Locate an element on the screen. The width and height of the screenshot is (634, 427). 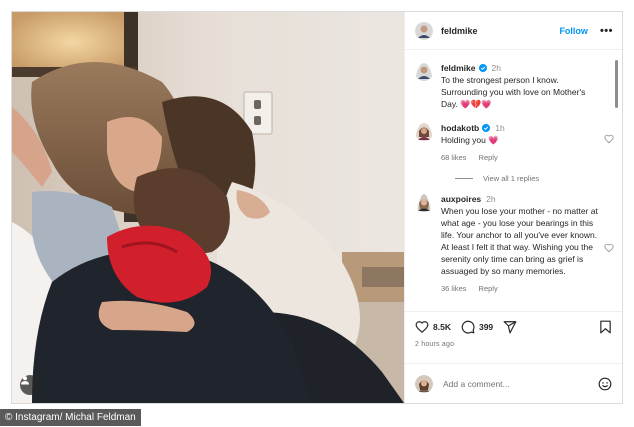
caption-avatar is located at coordinates (424, 86).